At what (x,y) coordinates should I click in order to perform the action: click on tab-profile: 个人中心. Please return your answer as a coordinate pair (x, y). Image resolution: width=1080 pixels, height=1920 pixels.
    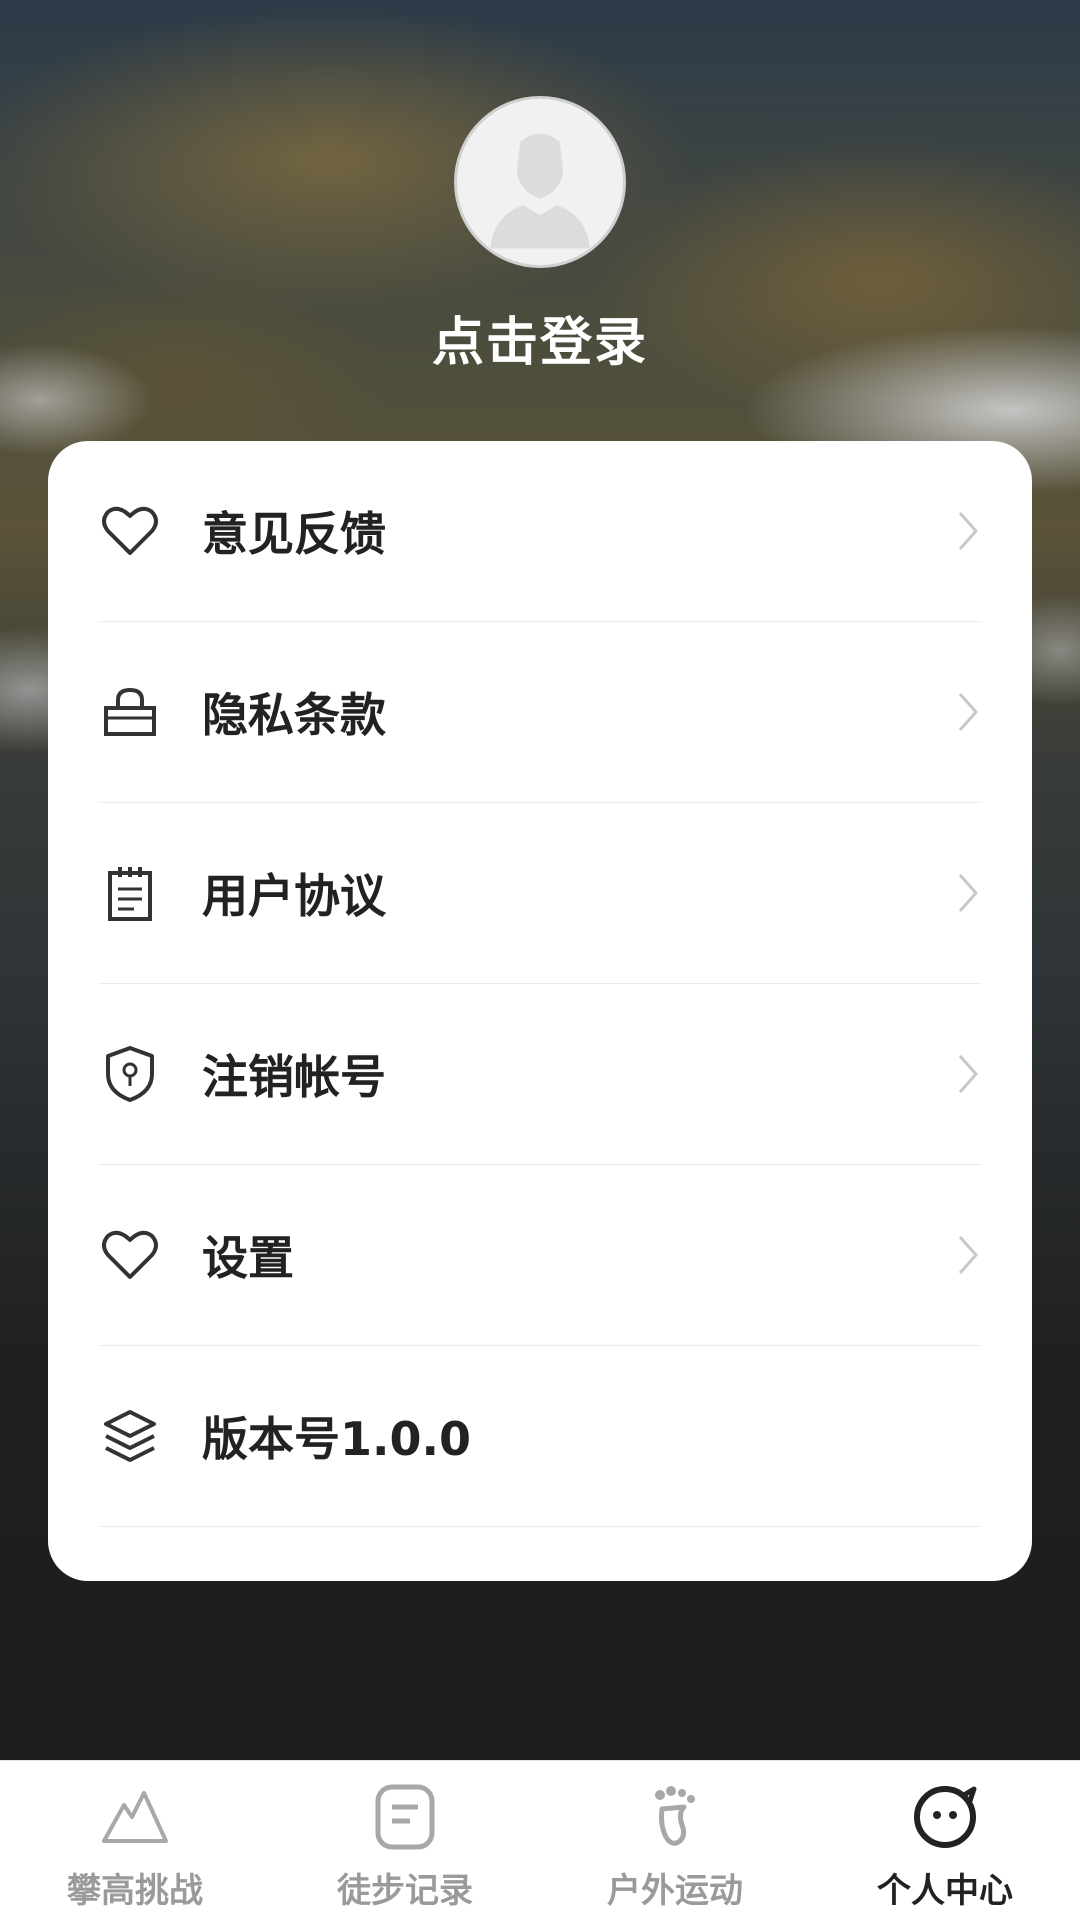
    Looking at the image, I should click on (945, 1840).